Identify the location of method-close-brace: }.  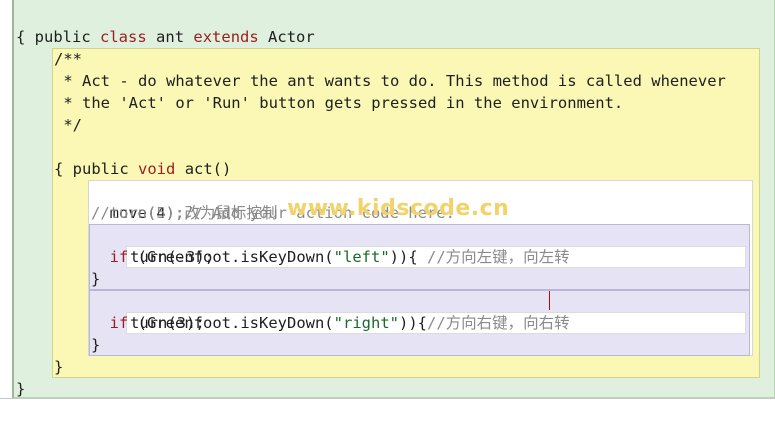
(58, 367).